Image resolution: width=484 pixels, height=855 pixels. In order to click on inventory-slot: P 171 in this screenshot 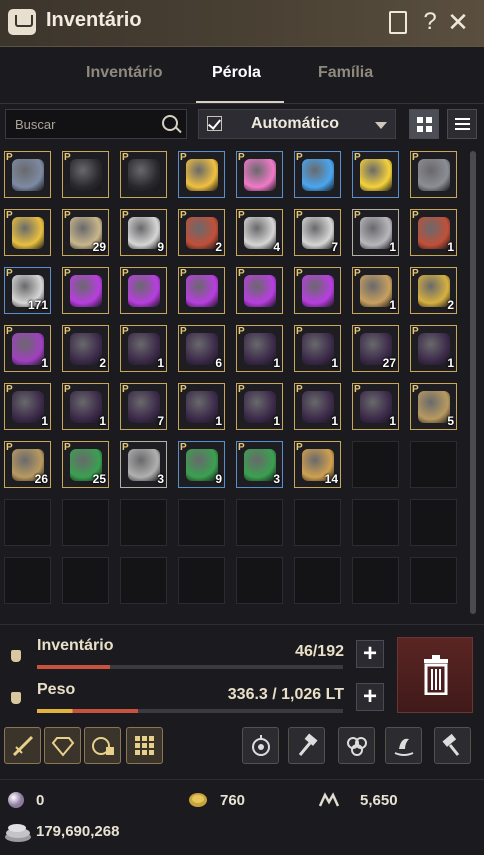, I will do `click(27, 290)`.